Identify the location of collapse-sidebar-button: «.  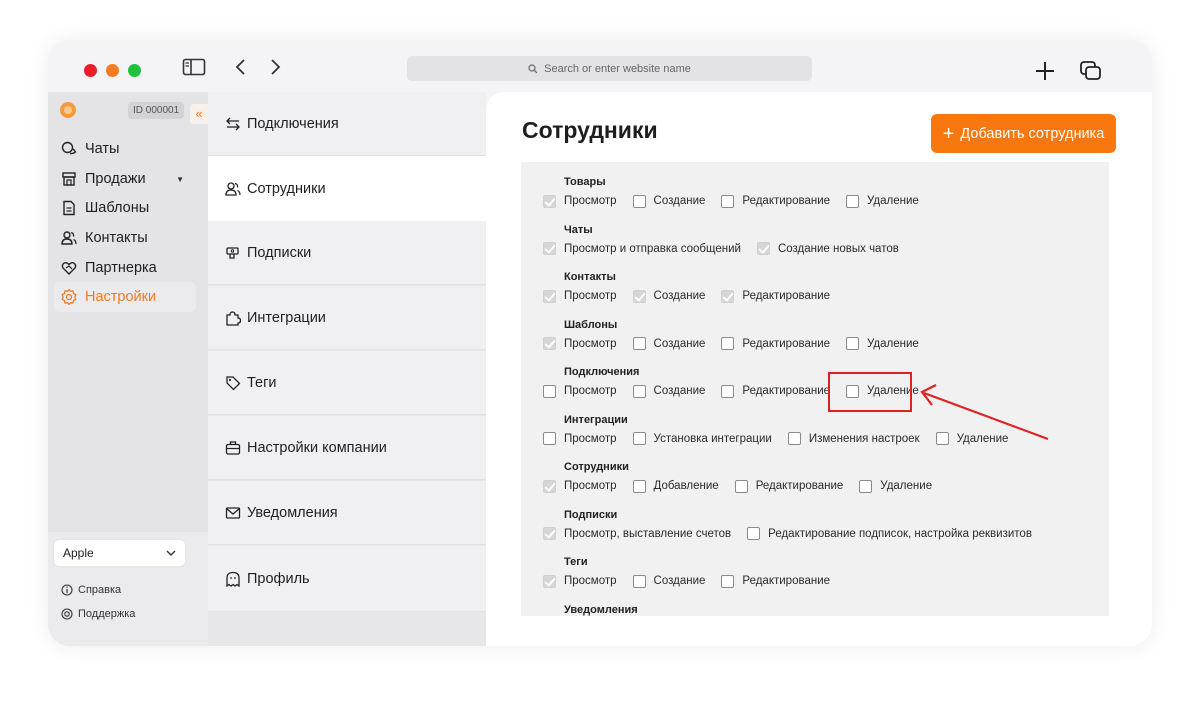
(199, 114).